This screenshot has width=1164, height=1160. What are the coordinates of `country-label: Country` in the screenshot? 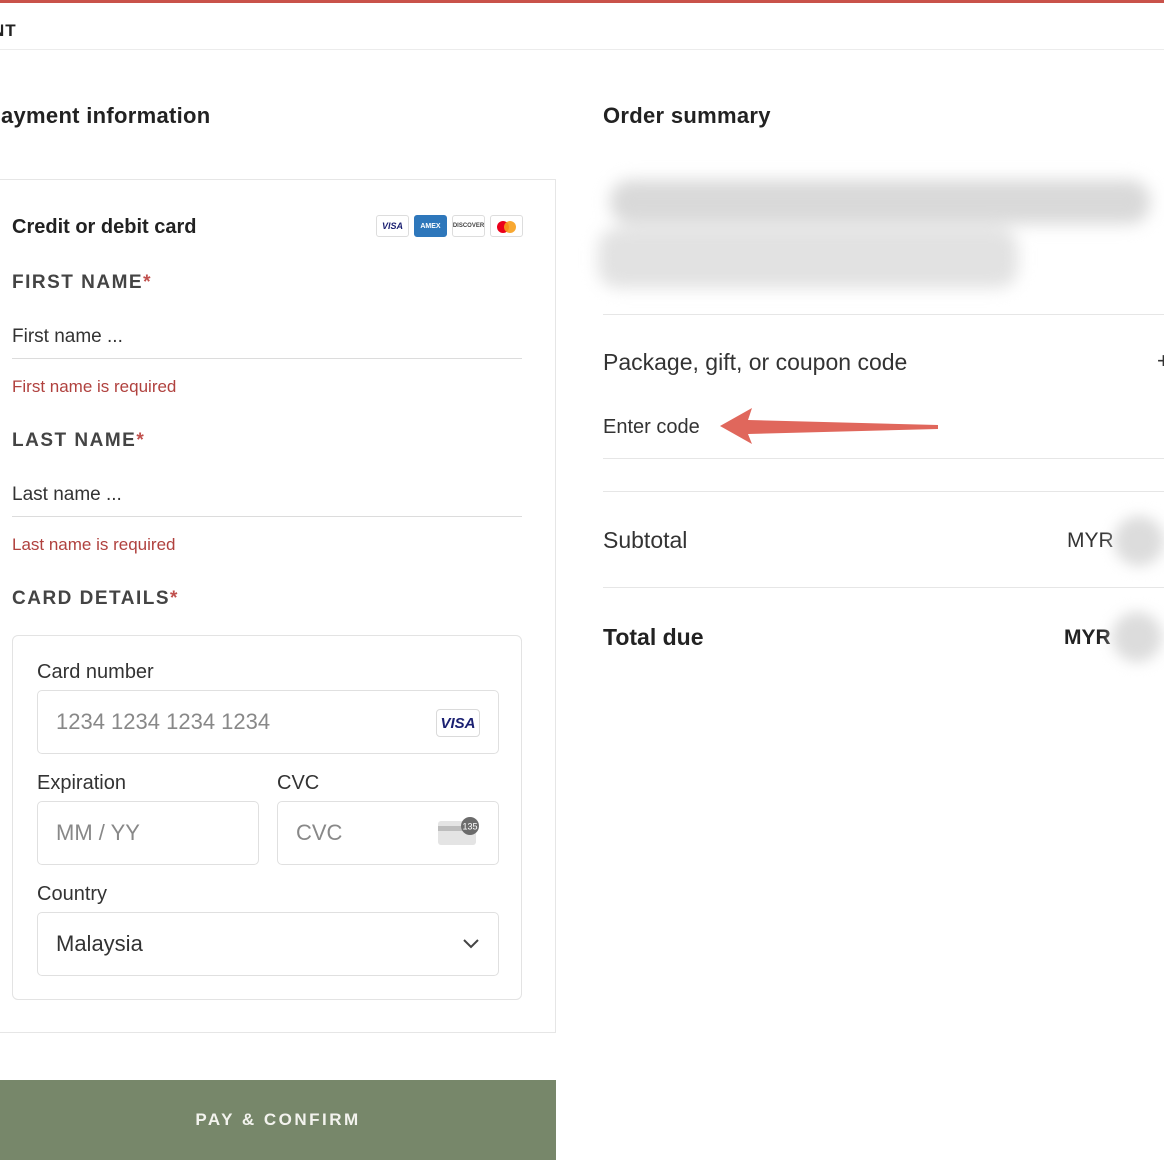 It's located at (72, 894).